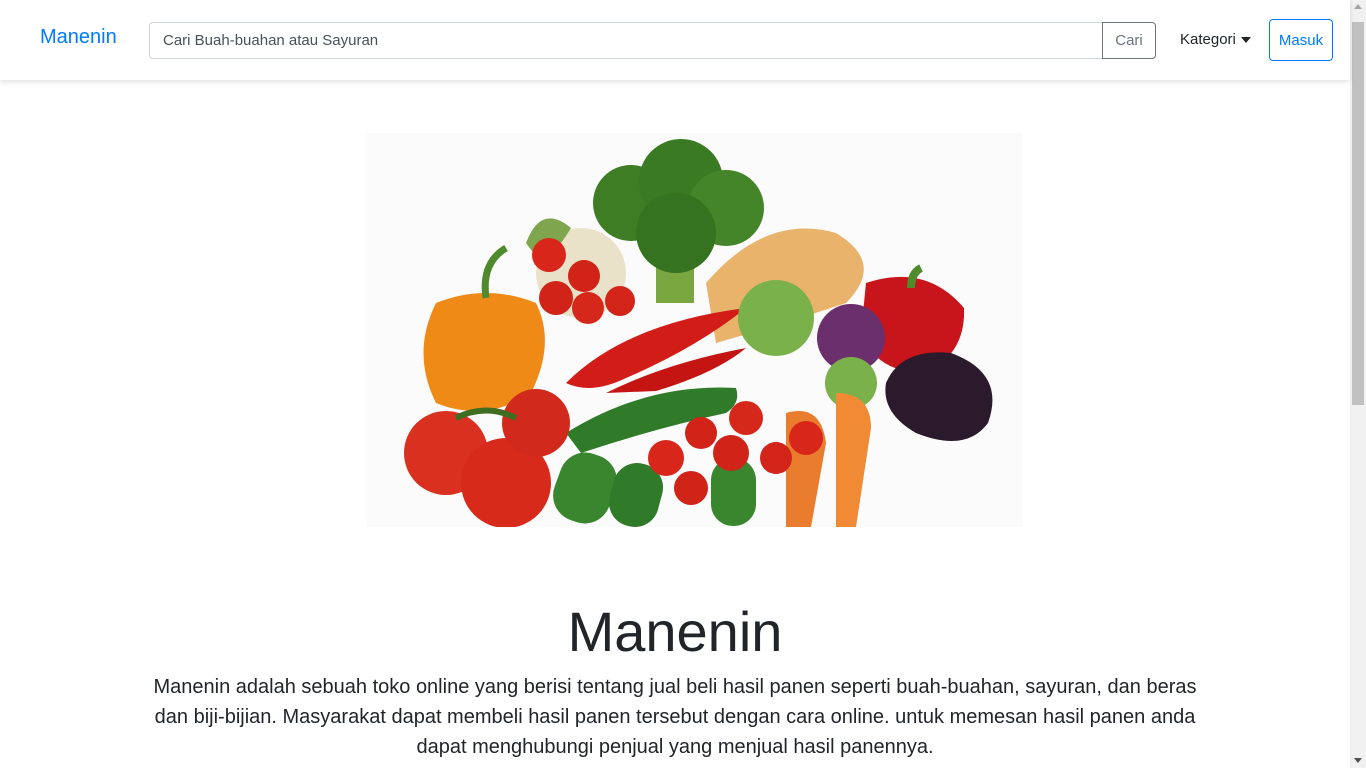  I want to click on search-input, so click(626, 40).